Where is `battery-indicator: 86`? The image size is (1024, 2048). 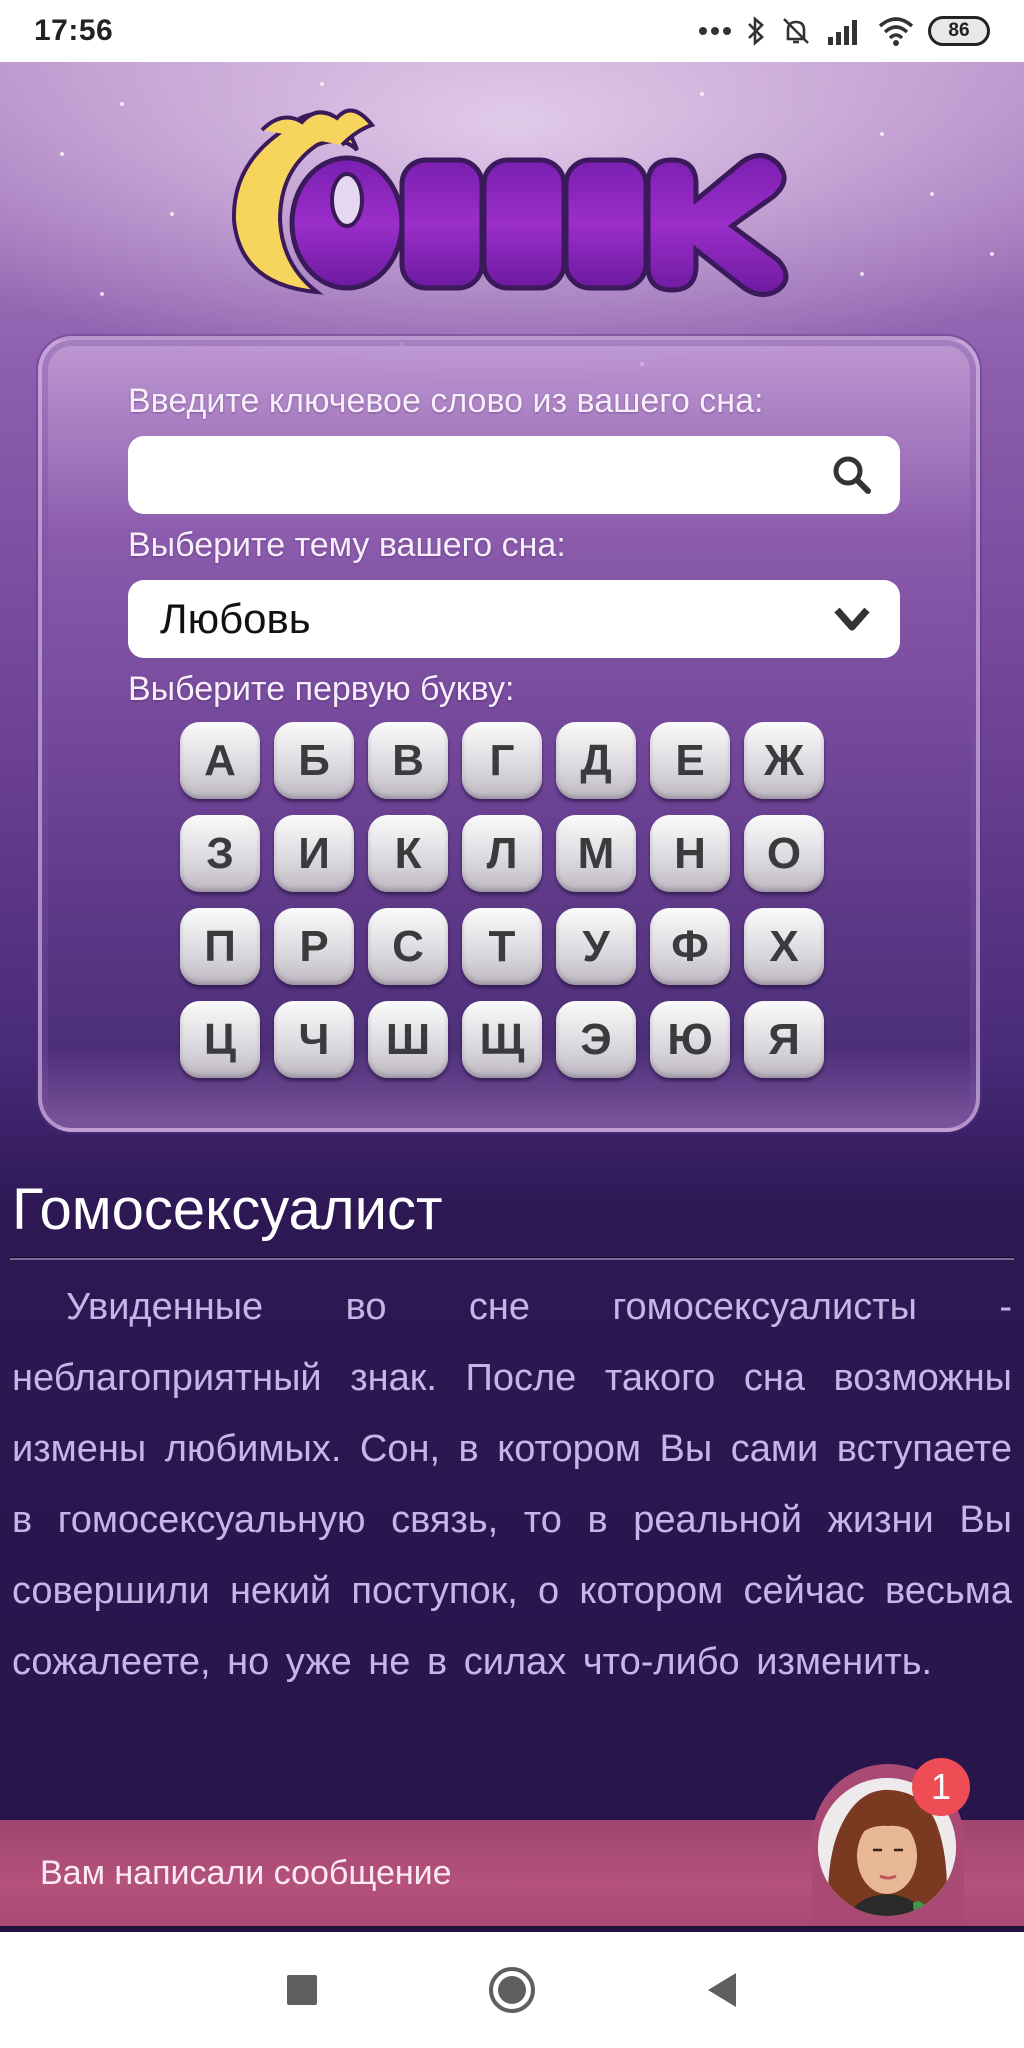
battery-indicator: 86 is located at coordinates (959, 31).